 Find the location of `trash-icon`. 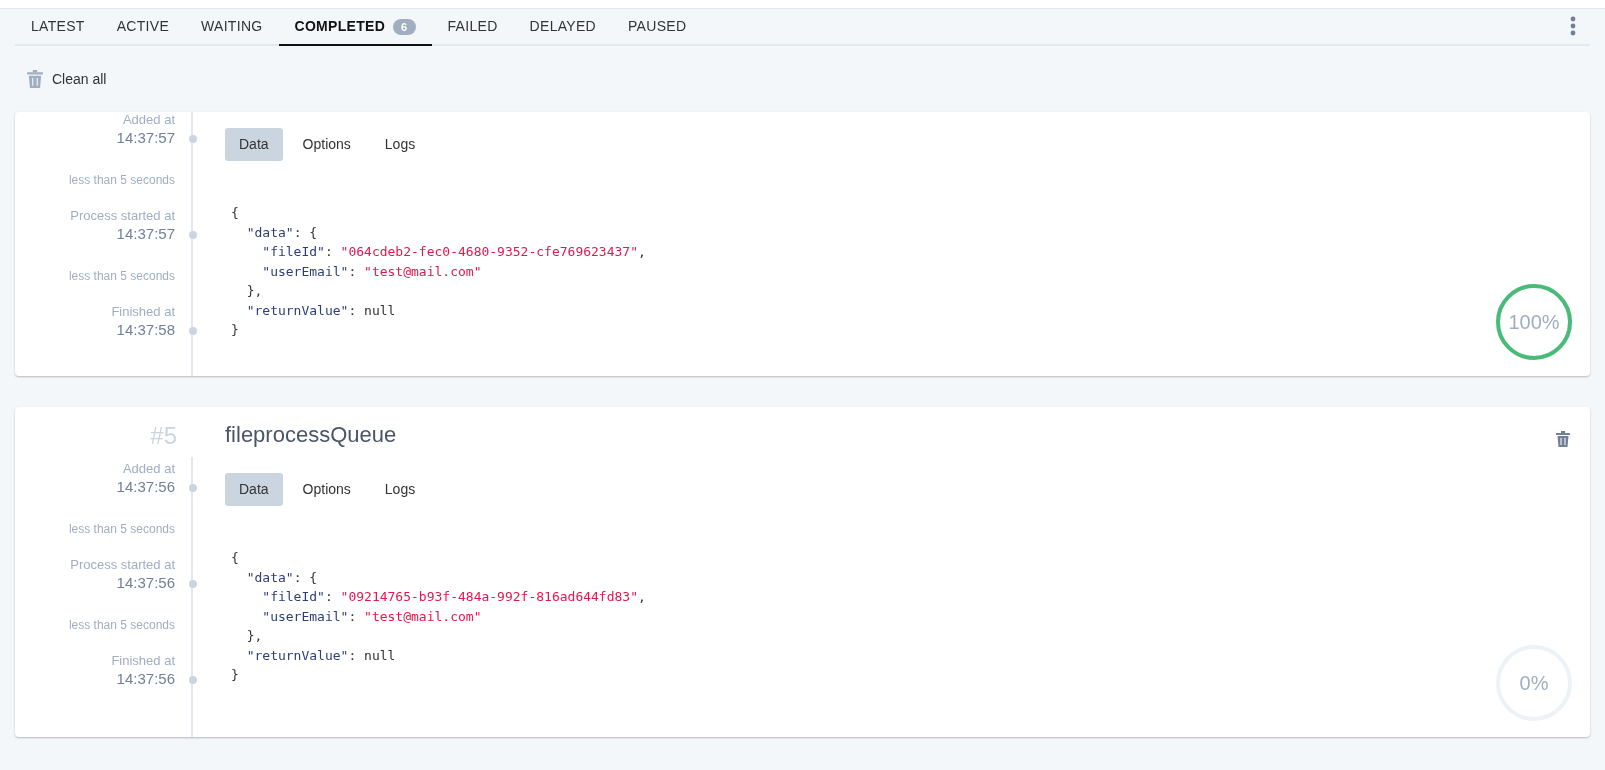

trash-icon is located at coordinates (35, 79).